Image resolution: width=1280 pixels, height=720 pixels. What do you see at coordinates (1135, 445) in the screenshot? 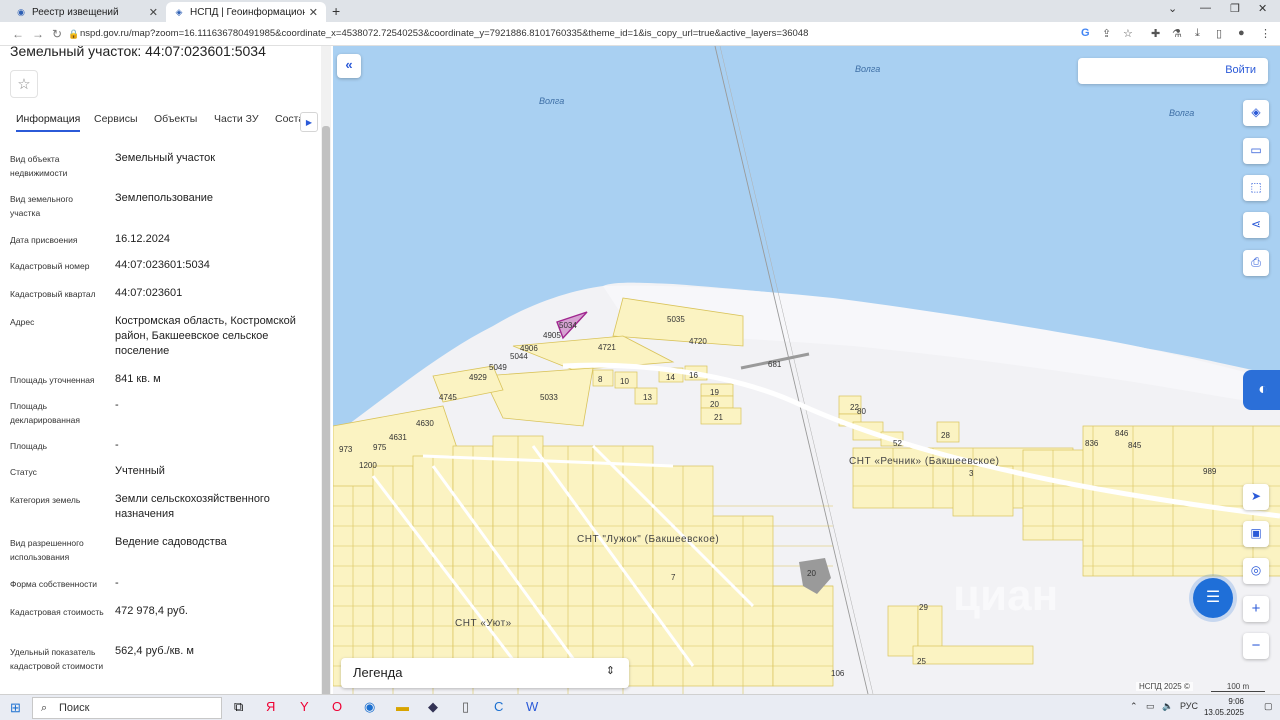
I see `plot-label: 845` at bounding box center [1135, 445].